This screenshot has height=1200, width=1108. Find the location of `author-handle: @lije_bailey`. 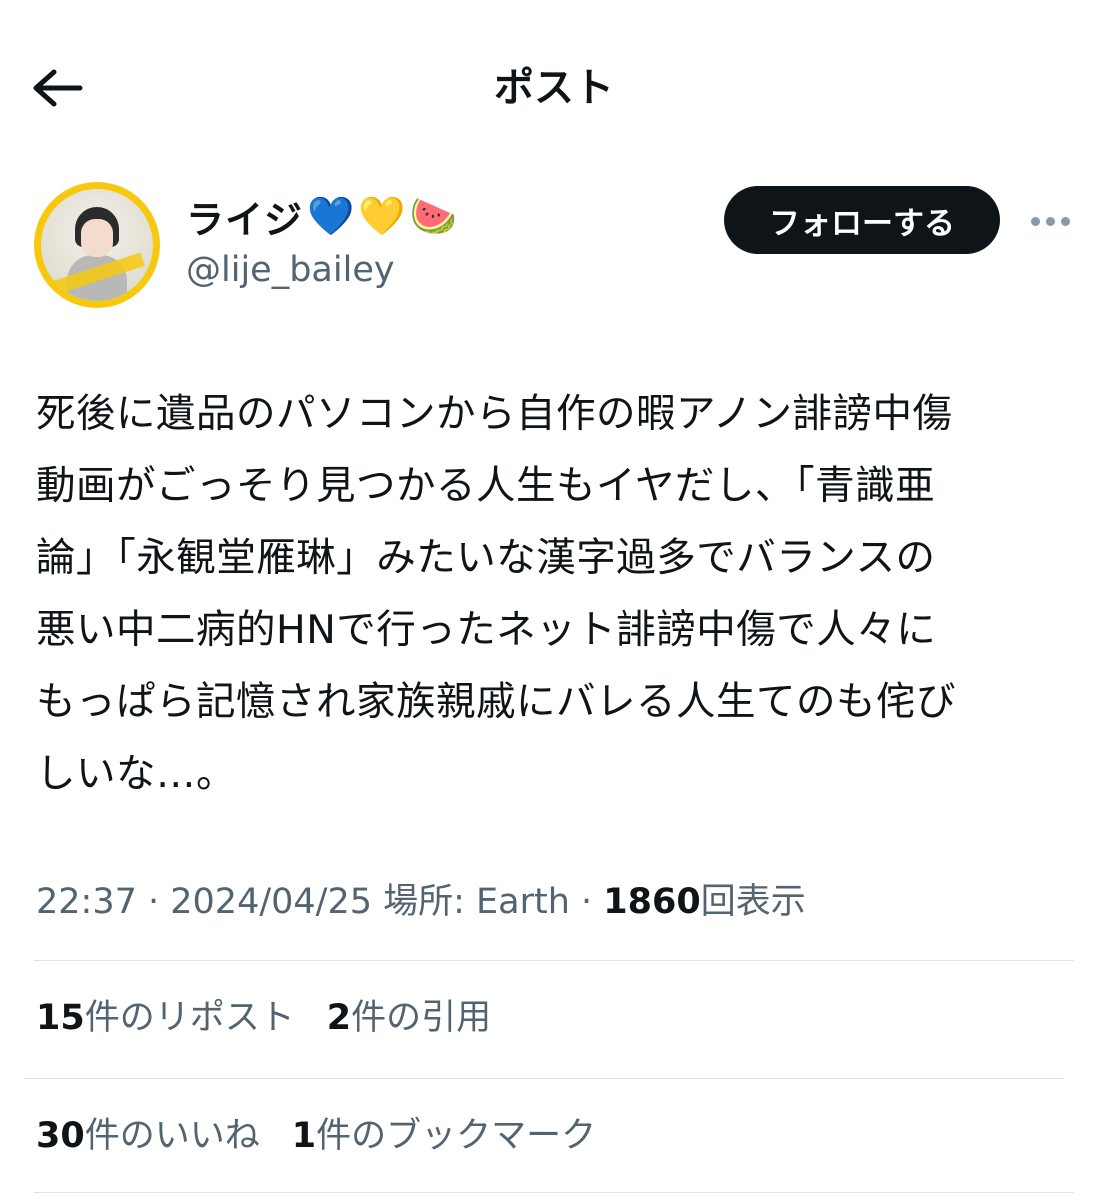

author-handle: @lije_bailey is located at coordinates (290, 270).